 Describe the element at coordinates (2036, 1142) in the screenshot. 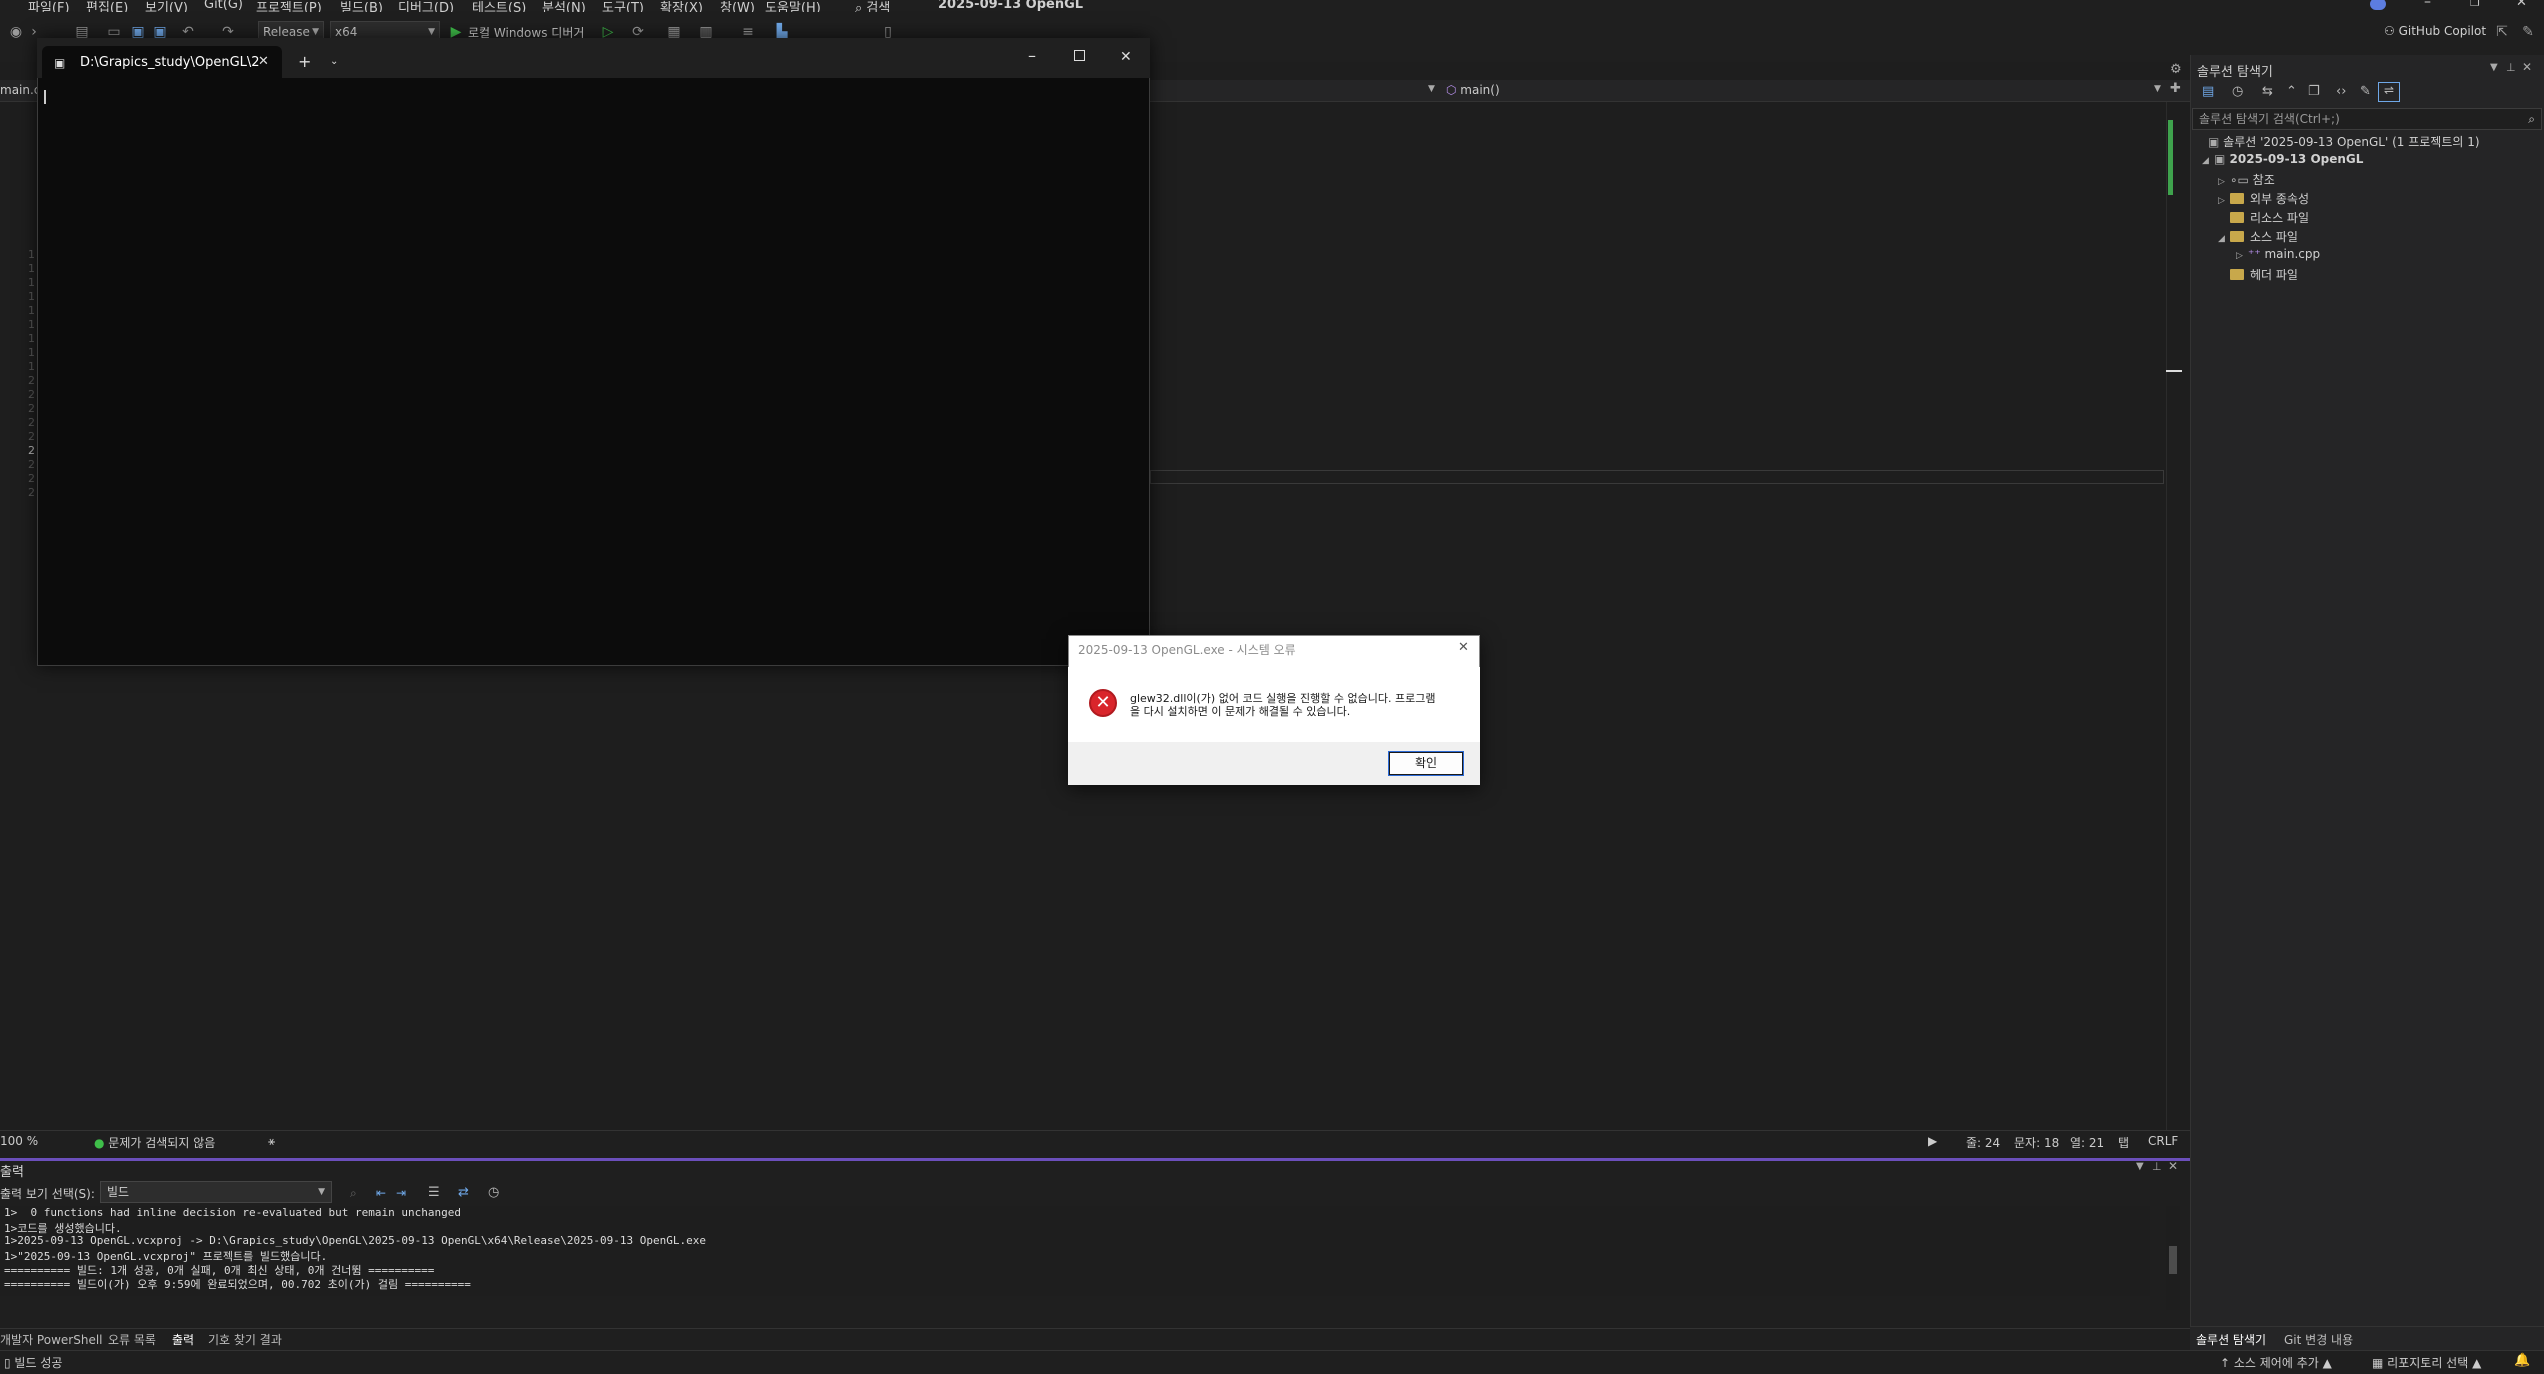

I see `char-position: 문자: 18` at that location.